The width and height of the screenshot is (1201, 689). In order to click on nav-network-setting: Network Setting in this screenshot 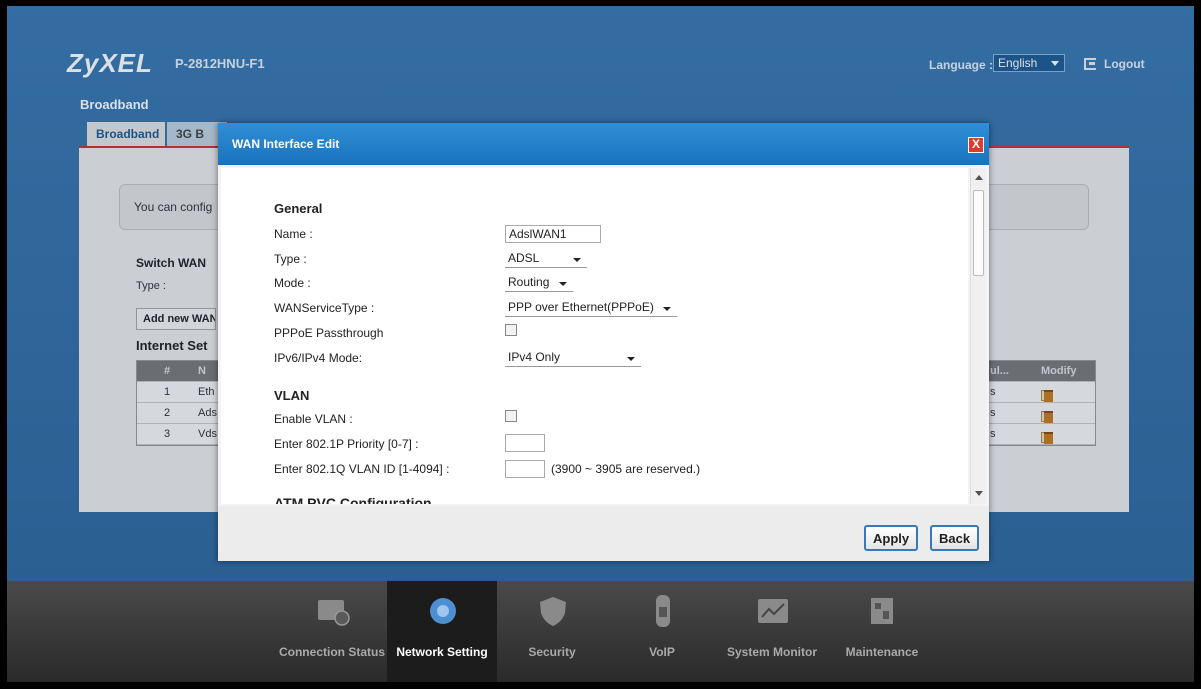, I will do `click(442, 631)`.